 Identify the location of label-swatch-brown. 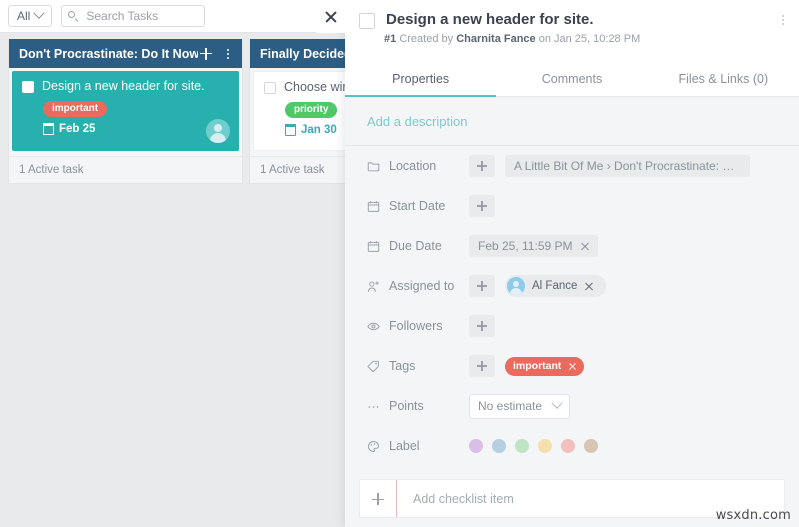
(591, 446).